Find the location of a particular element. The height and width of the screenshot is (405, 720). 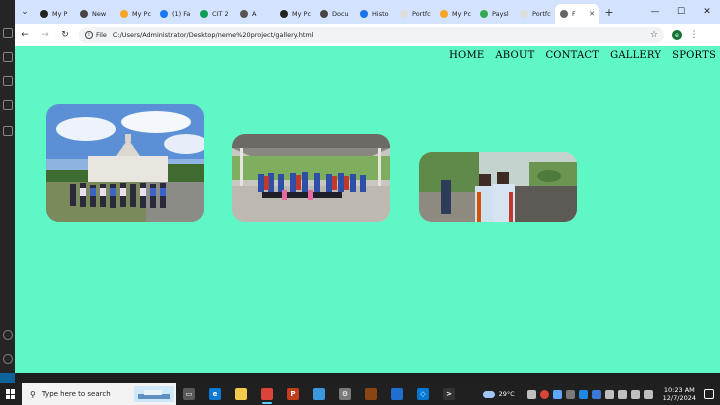

run-debug-icon is located at coordinates (8, 105).